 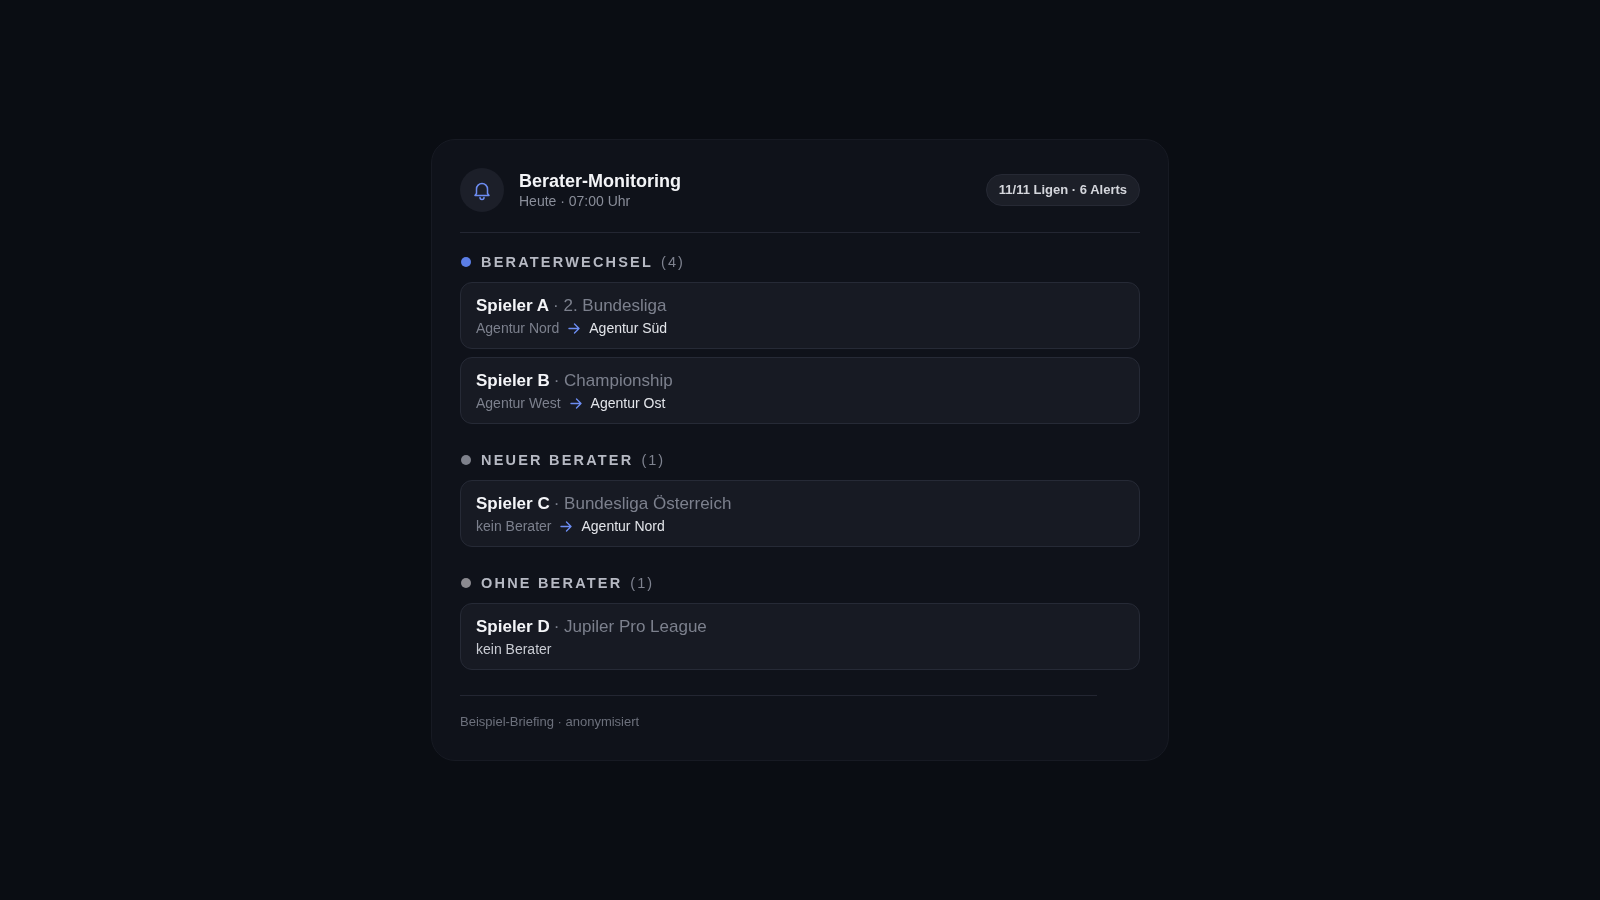 What do you see at coordinates (514, 649) in the screenshot?
I see `agent-status: kein Berater` at bounding box center [514, 649].